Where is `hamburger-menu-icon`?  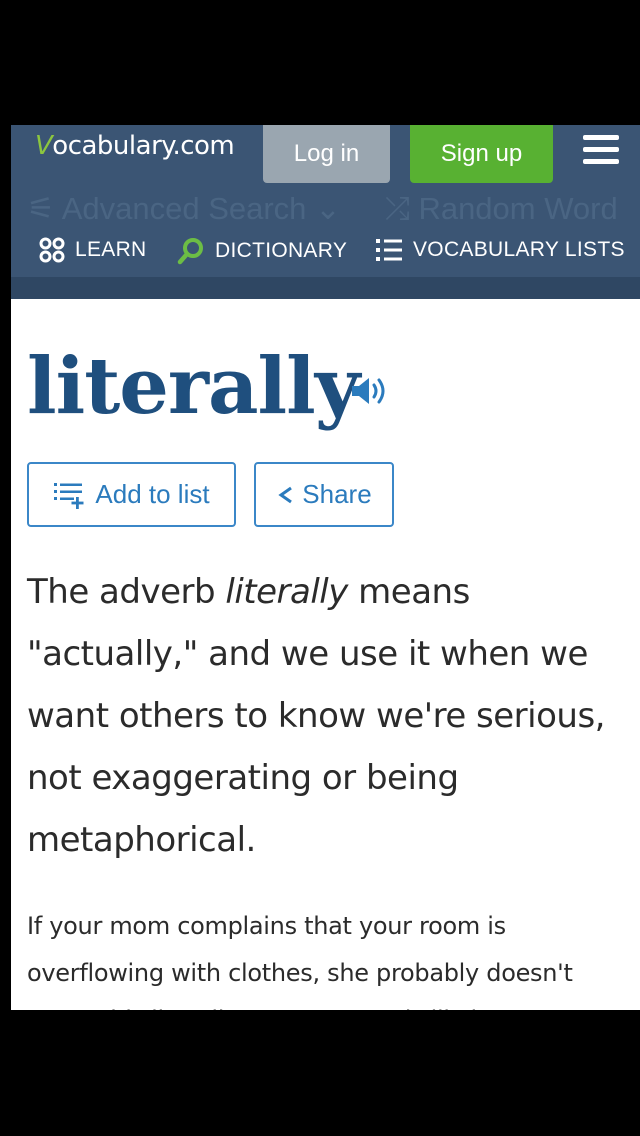 hamburger-menu-icon is located at coordinates (601, 150).